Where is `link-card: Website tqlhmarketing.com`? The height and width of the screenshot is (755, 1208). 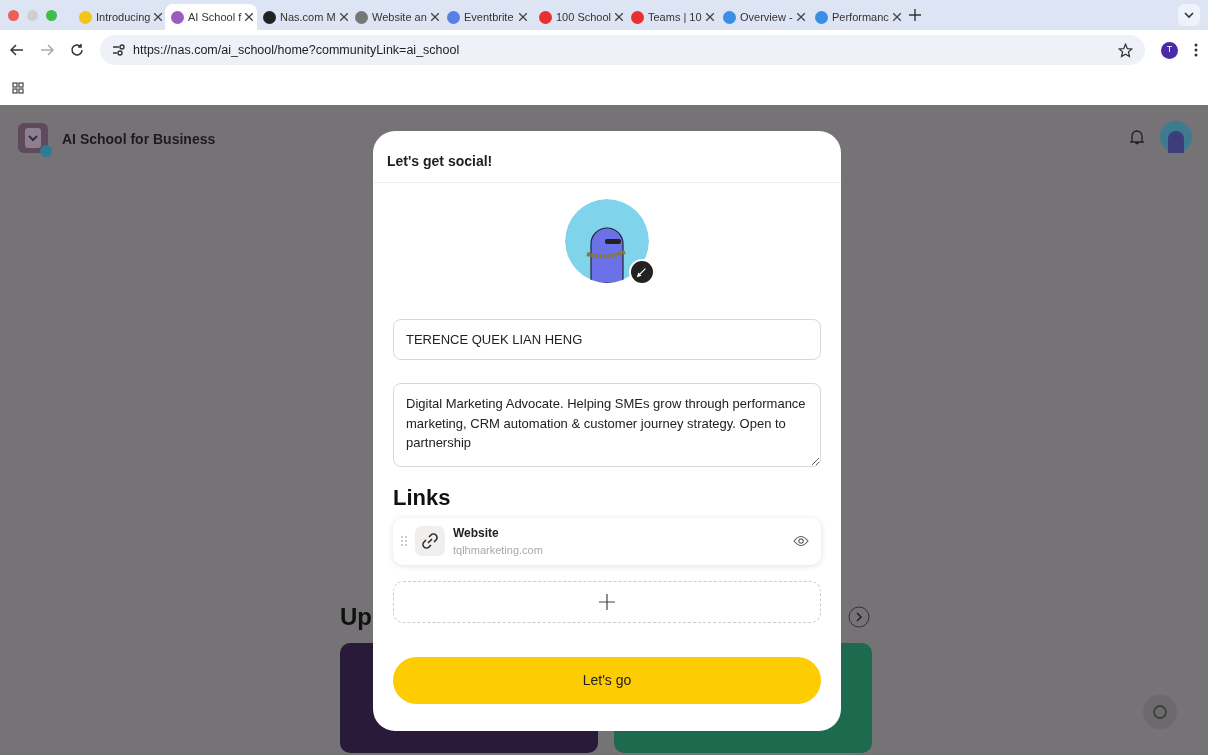 link-card: Website tqlhmarketing.com is located at coordinates (607, 541).